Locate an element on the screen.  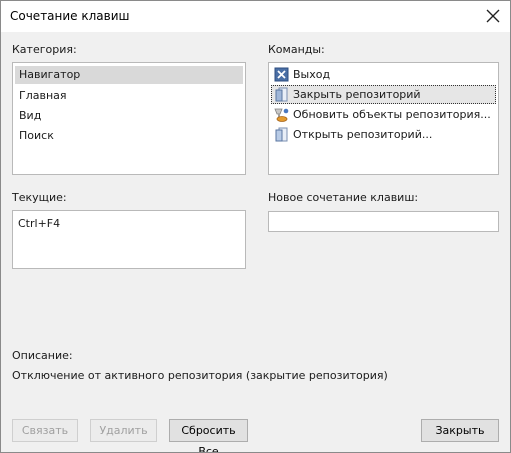
reset-all-button: Сбросить Все is located at coordinates (208, 435).